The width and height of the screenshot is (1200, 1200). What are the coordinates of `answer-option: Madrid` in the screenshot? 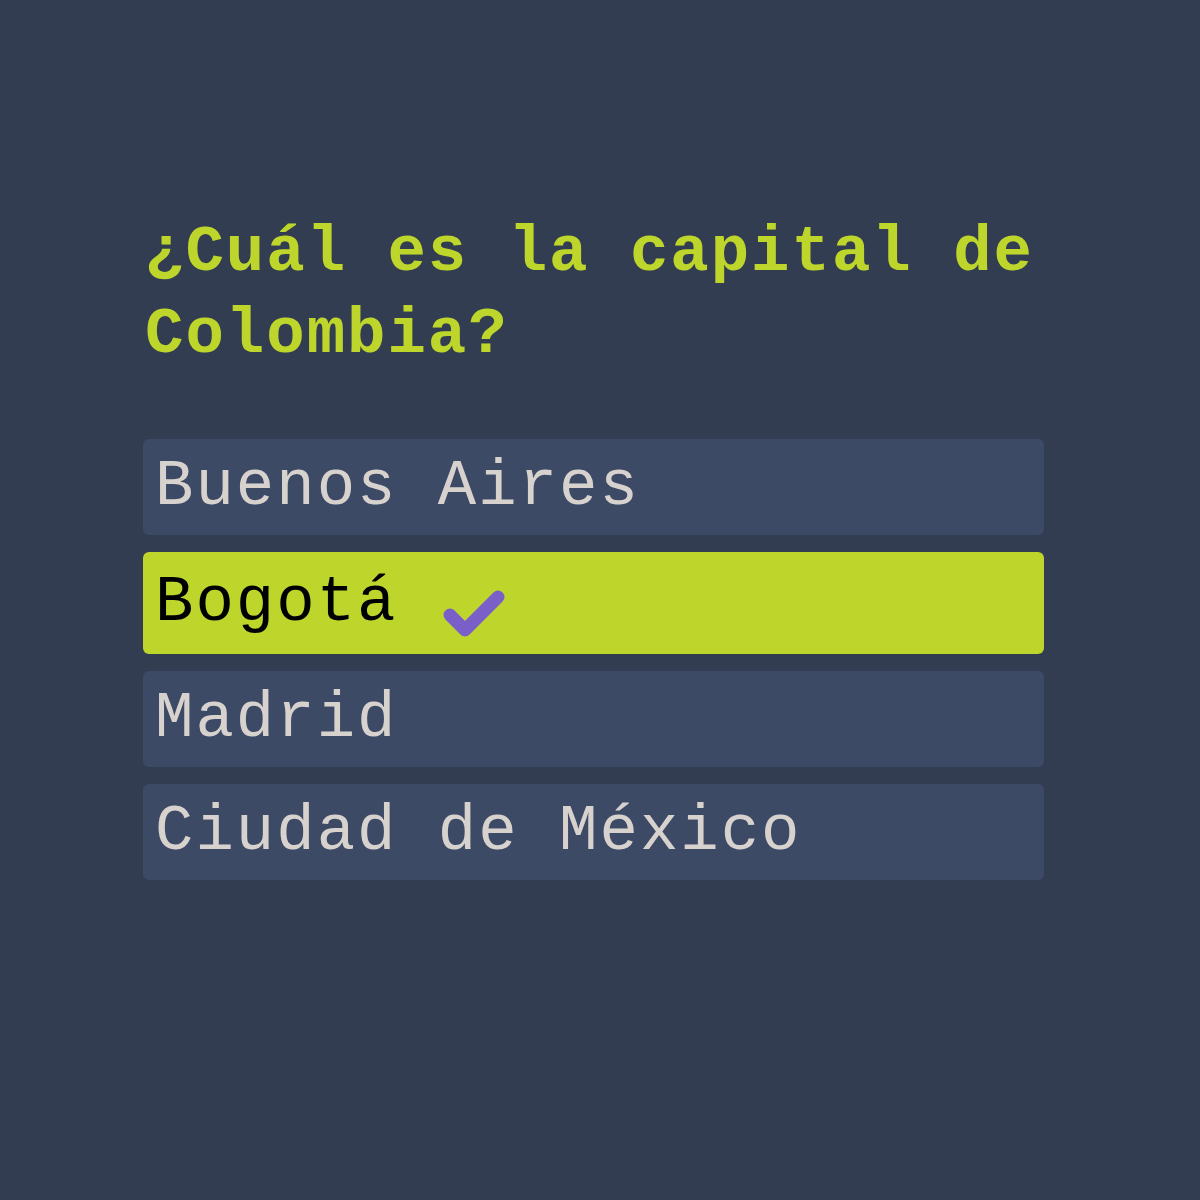 It's located at (593, 719).